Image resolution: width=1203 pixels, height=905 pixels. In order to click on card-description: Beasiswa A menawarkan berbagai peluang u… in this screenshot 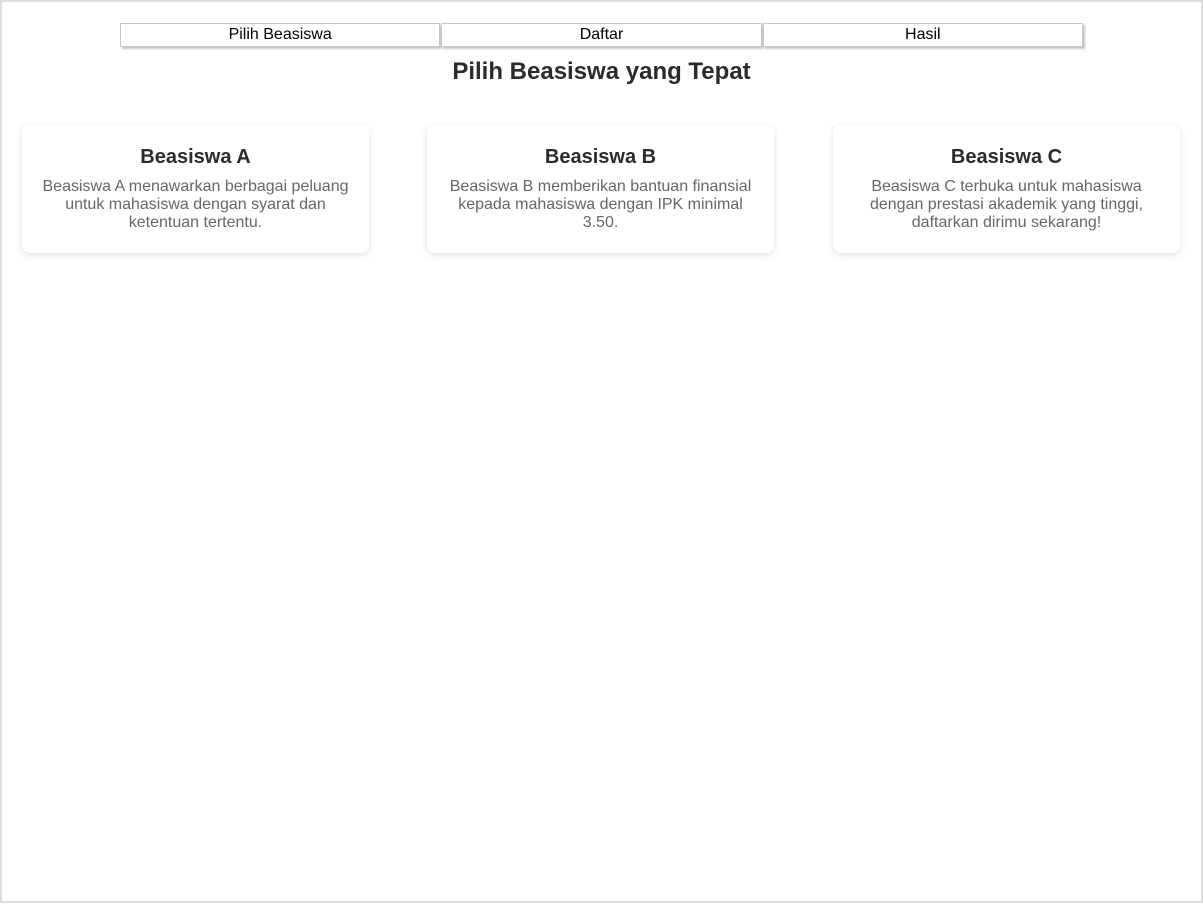, I will do `click(195, 204)`.